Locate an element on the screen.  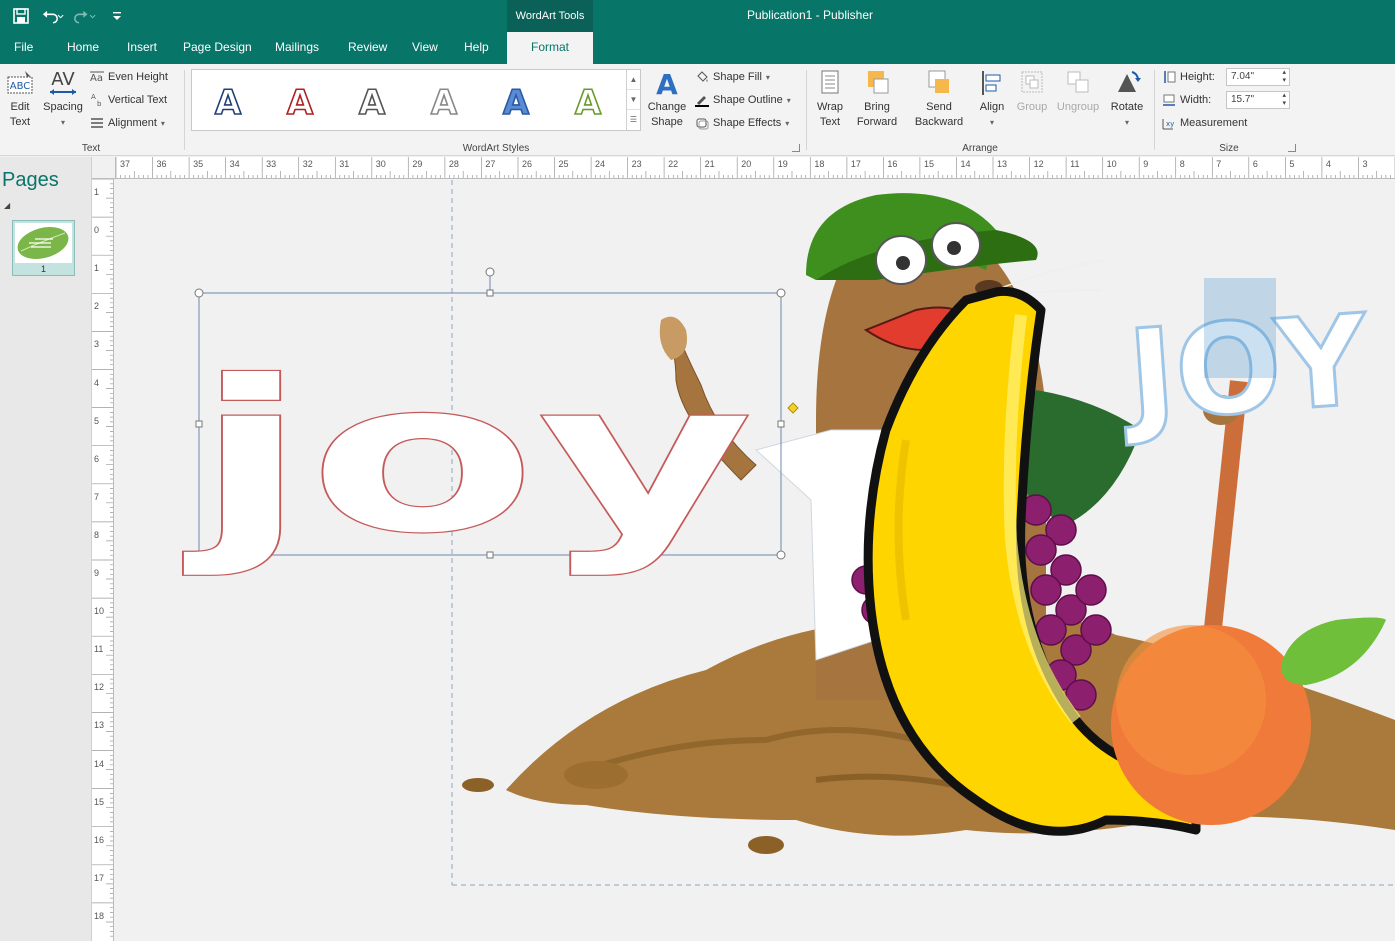
width-value: 15.7" is located at coordinates (1243, 99).